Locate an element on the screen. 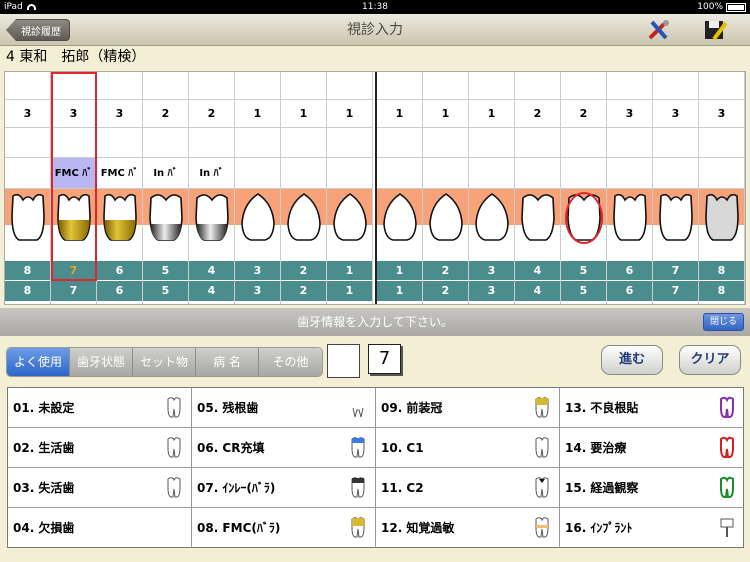 The image size is (750, 562). tab-tooth-status: 歯牙状態 is located at coordinates (101, 362).